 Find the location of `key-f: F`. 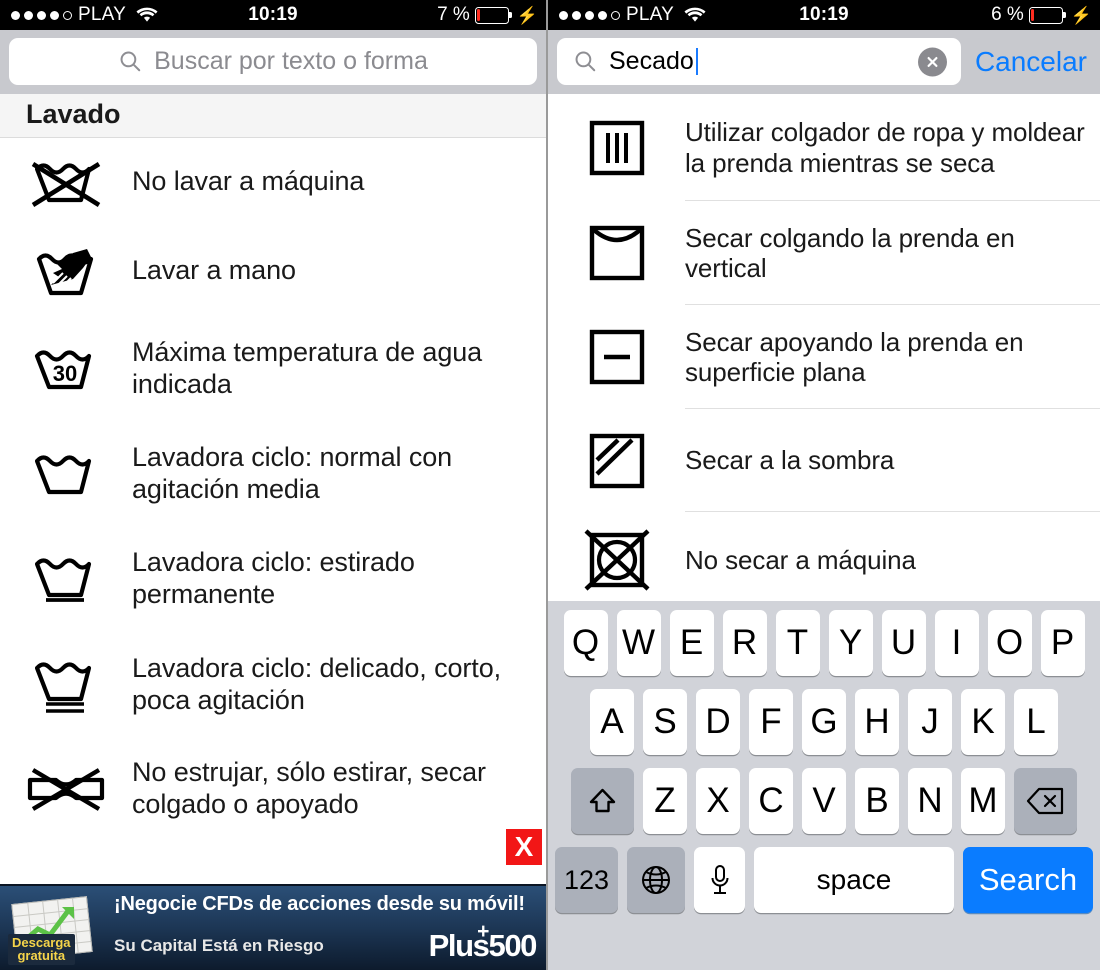

key-f: F is located at coordinates (771, 722).